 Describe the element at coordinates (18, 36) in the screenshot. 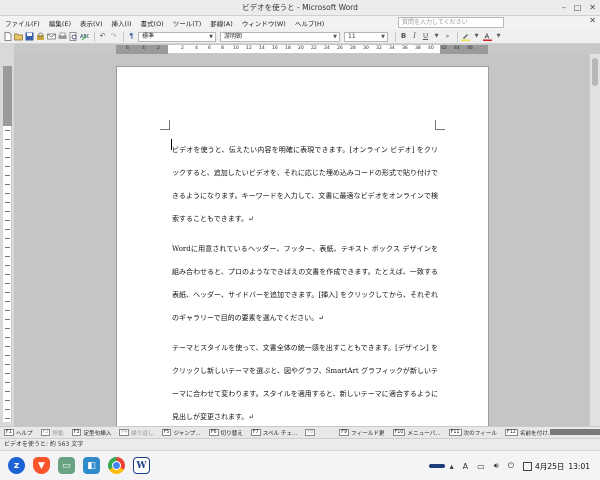

I see `open-icon` at that location.